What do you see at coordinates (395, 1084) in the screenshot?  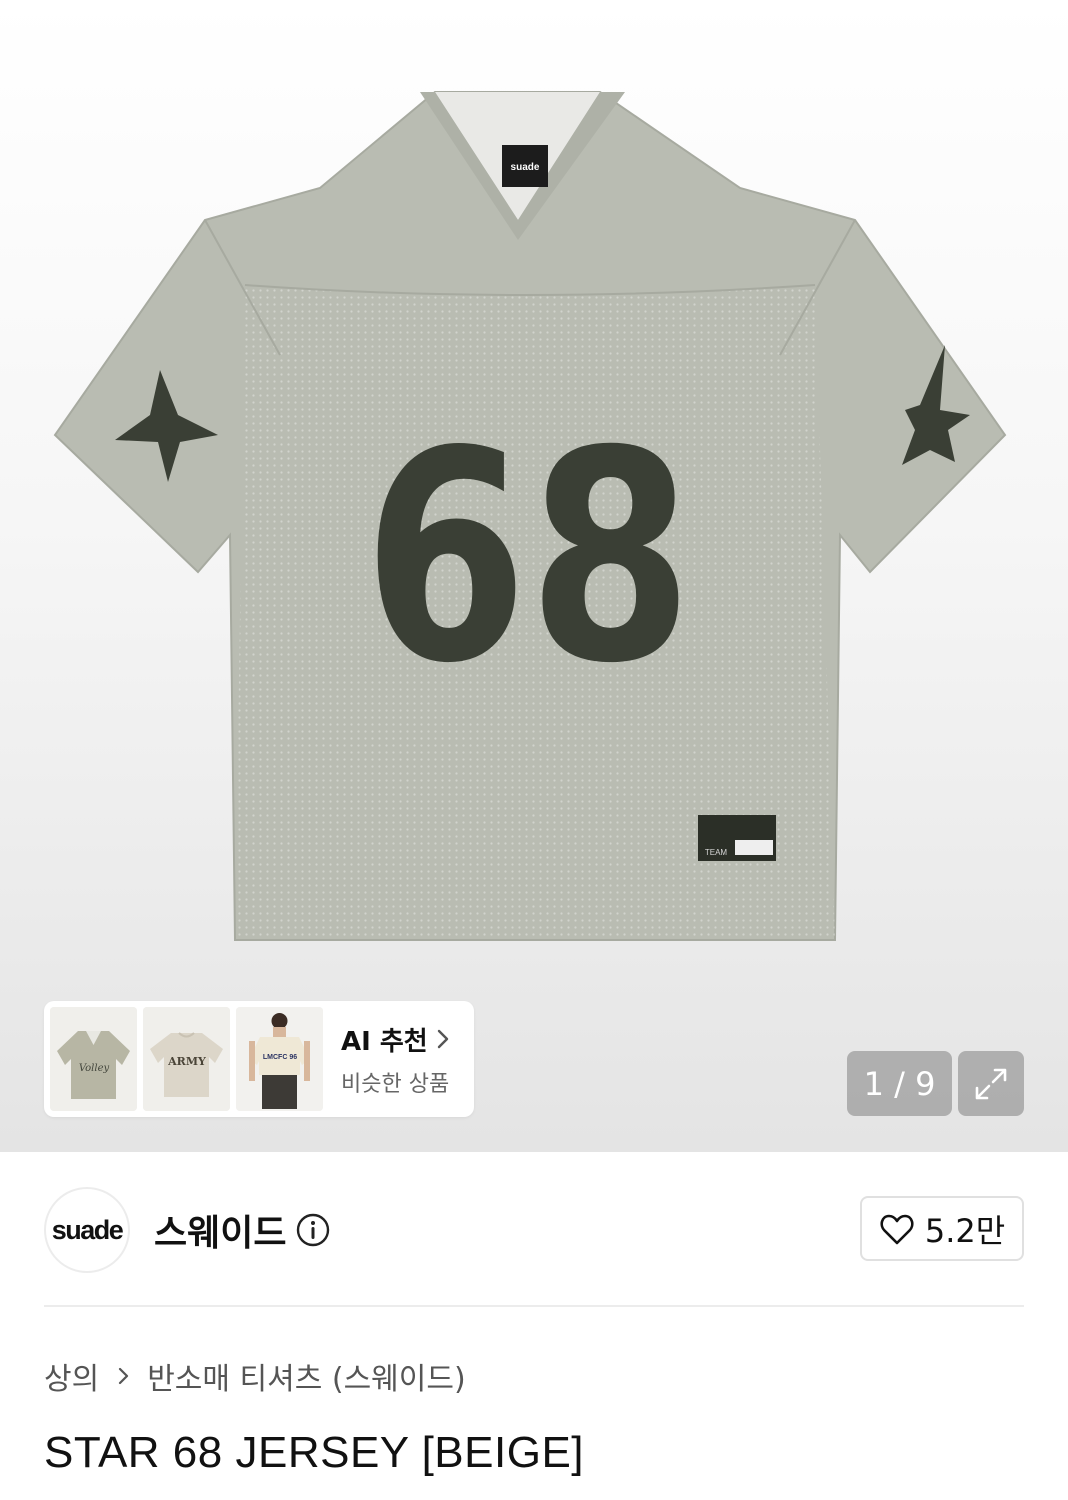 I see `ai-recommend-subtitle: 비슷한 상품` at bounding box center [395, 1084].